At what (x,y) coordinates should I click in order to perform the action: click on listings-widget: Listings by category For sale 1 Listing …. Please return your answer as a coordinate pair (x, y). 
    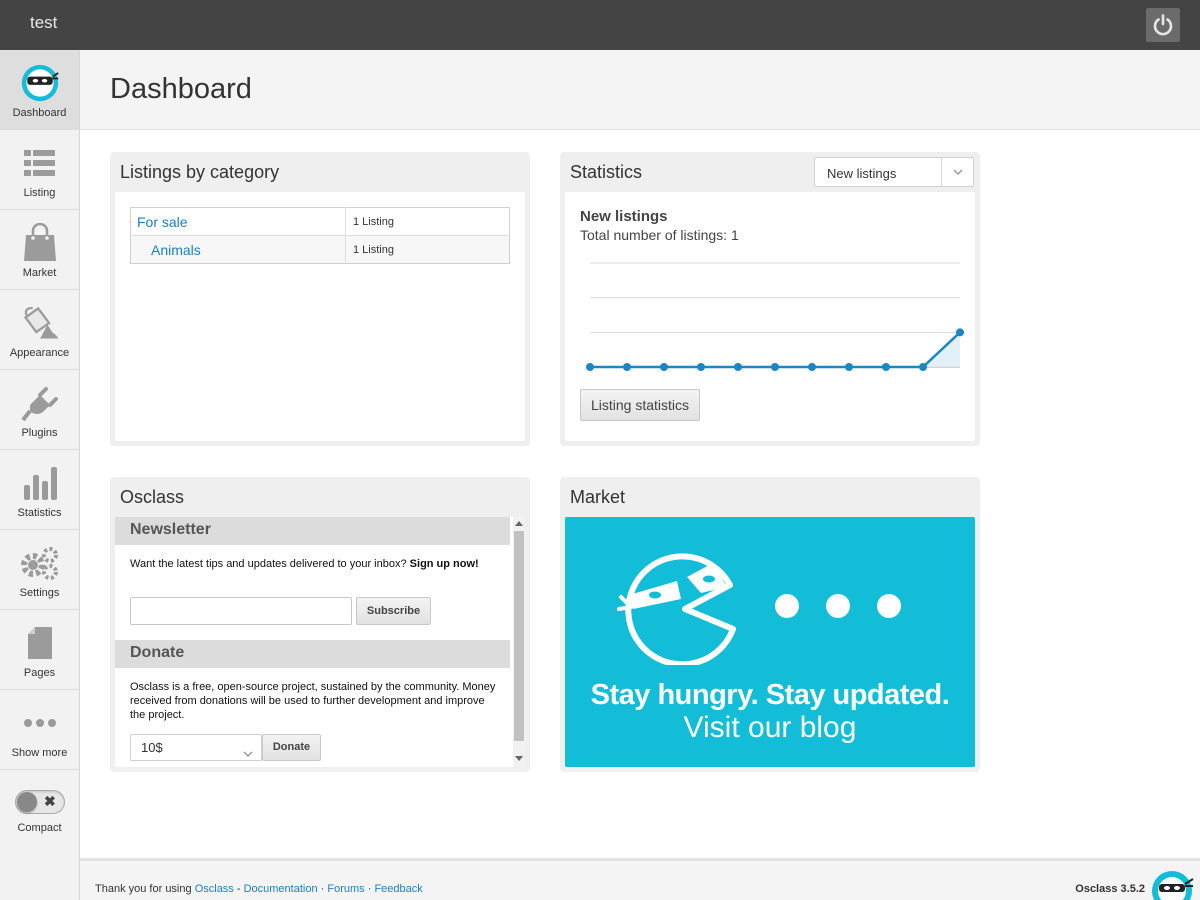
    Looking at the image, I should click on (320, 299).